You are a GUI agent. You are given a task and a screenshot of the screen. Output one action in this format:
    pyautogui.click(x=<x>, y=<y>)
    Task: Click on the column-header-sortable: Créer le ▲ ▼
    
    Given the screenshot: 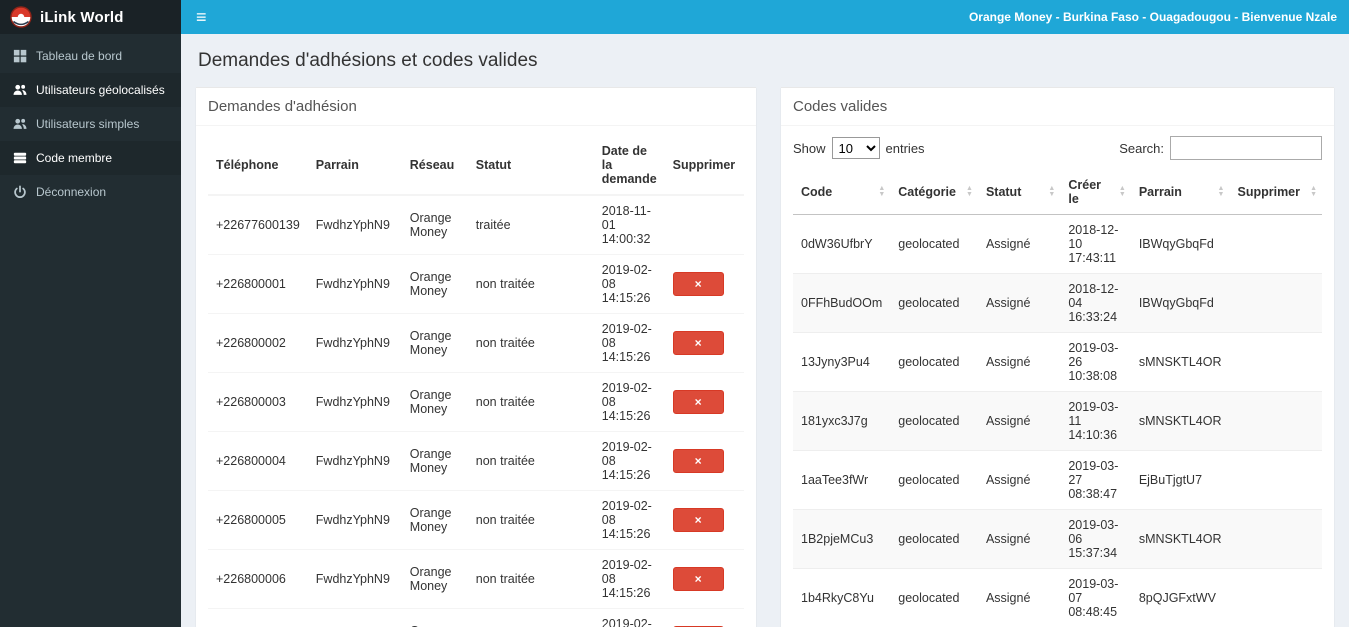 What is the action you would take?
    pyautogui.click(x=1095, y=192)
    